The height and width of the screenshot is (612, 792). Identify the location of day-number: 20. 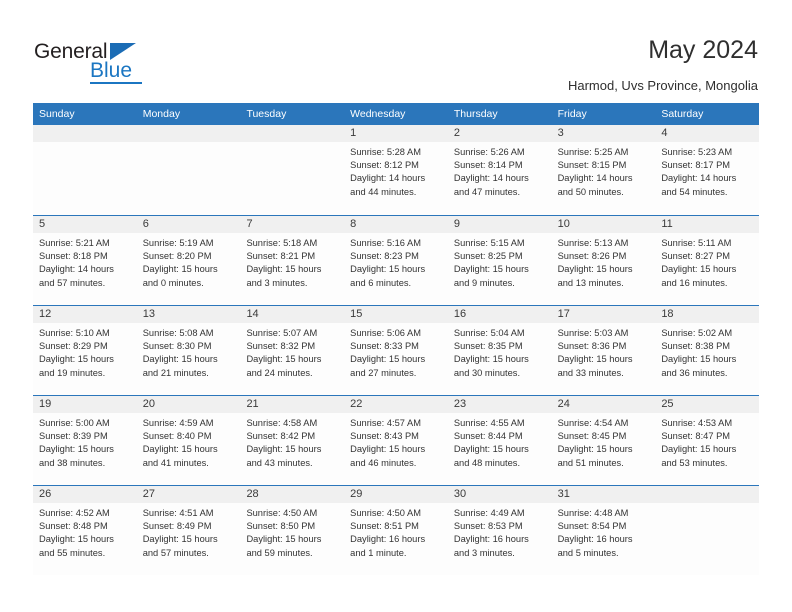
(148, 404).